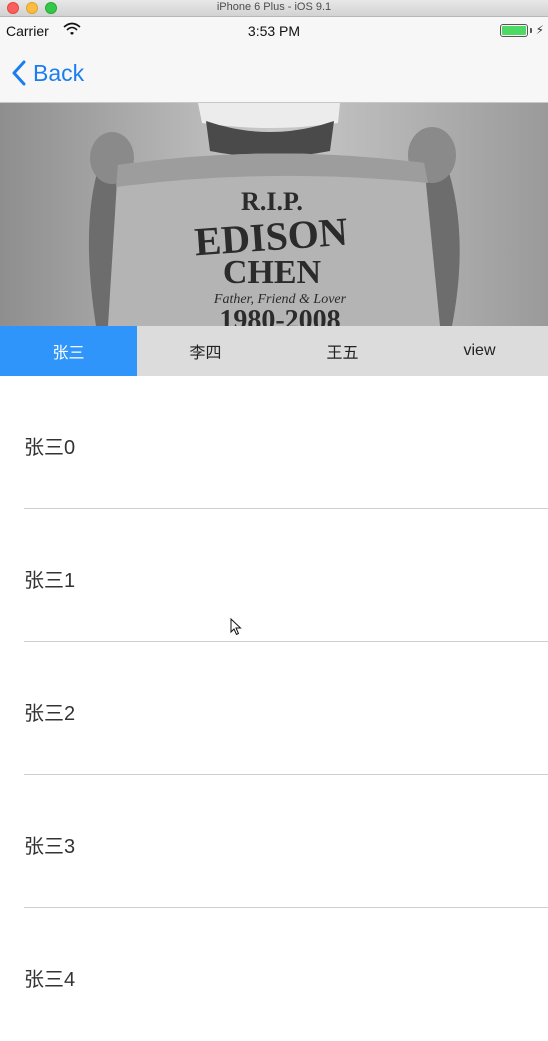  What do you see at coordinates (205, 351) in the screenshot?
I see `tab-lisi: 李四` at bounding box center [205, 351].